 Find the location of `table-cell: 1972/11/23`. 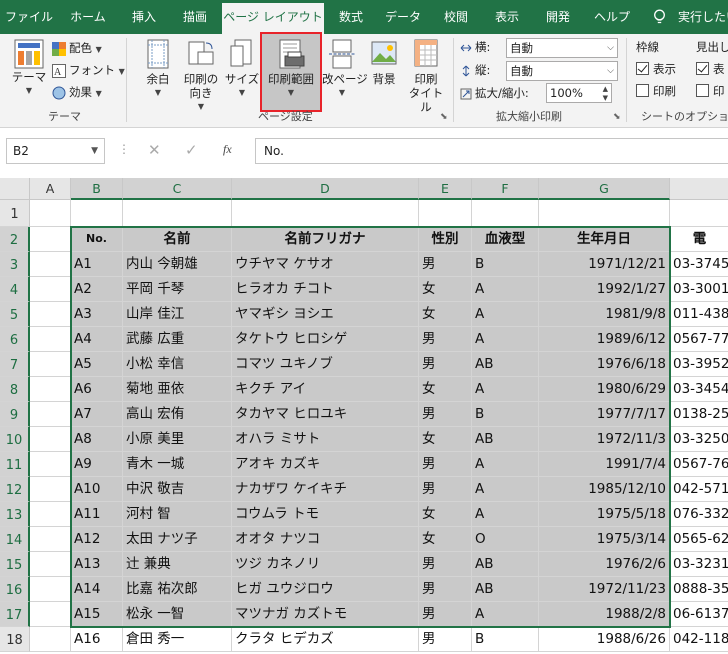

table-cell: 1972/11/23 is located at coordinates (604, 589).